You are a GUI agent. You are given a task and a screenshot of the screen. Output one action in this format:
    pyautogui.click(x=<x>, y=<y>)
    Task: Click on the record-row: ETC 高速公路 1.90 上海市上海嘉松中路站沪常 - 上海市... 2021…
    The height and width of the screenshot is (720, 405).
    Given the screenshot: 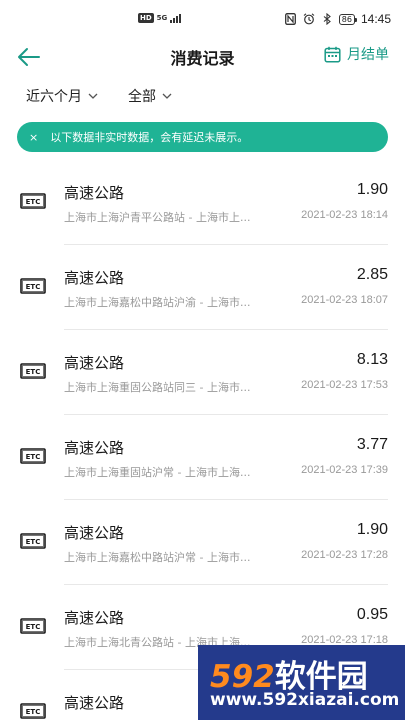 What is the action you would take?
    pyautogui.click(x=202, y=542)
    